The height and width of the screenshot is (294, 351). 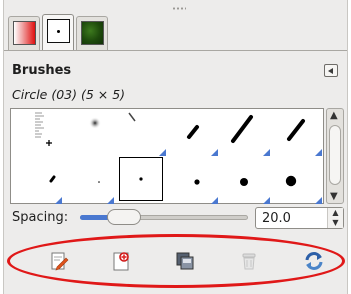 I want to click on duplicate-brush-button, so click(x=185, y=261).